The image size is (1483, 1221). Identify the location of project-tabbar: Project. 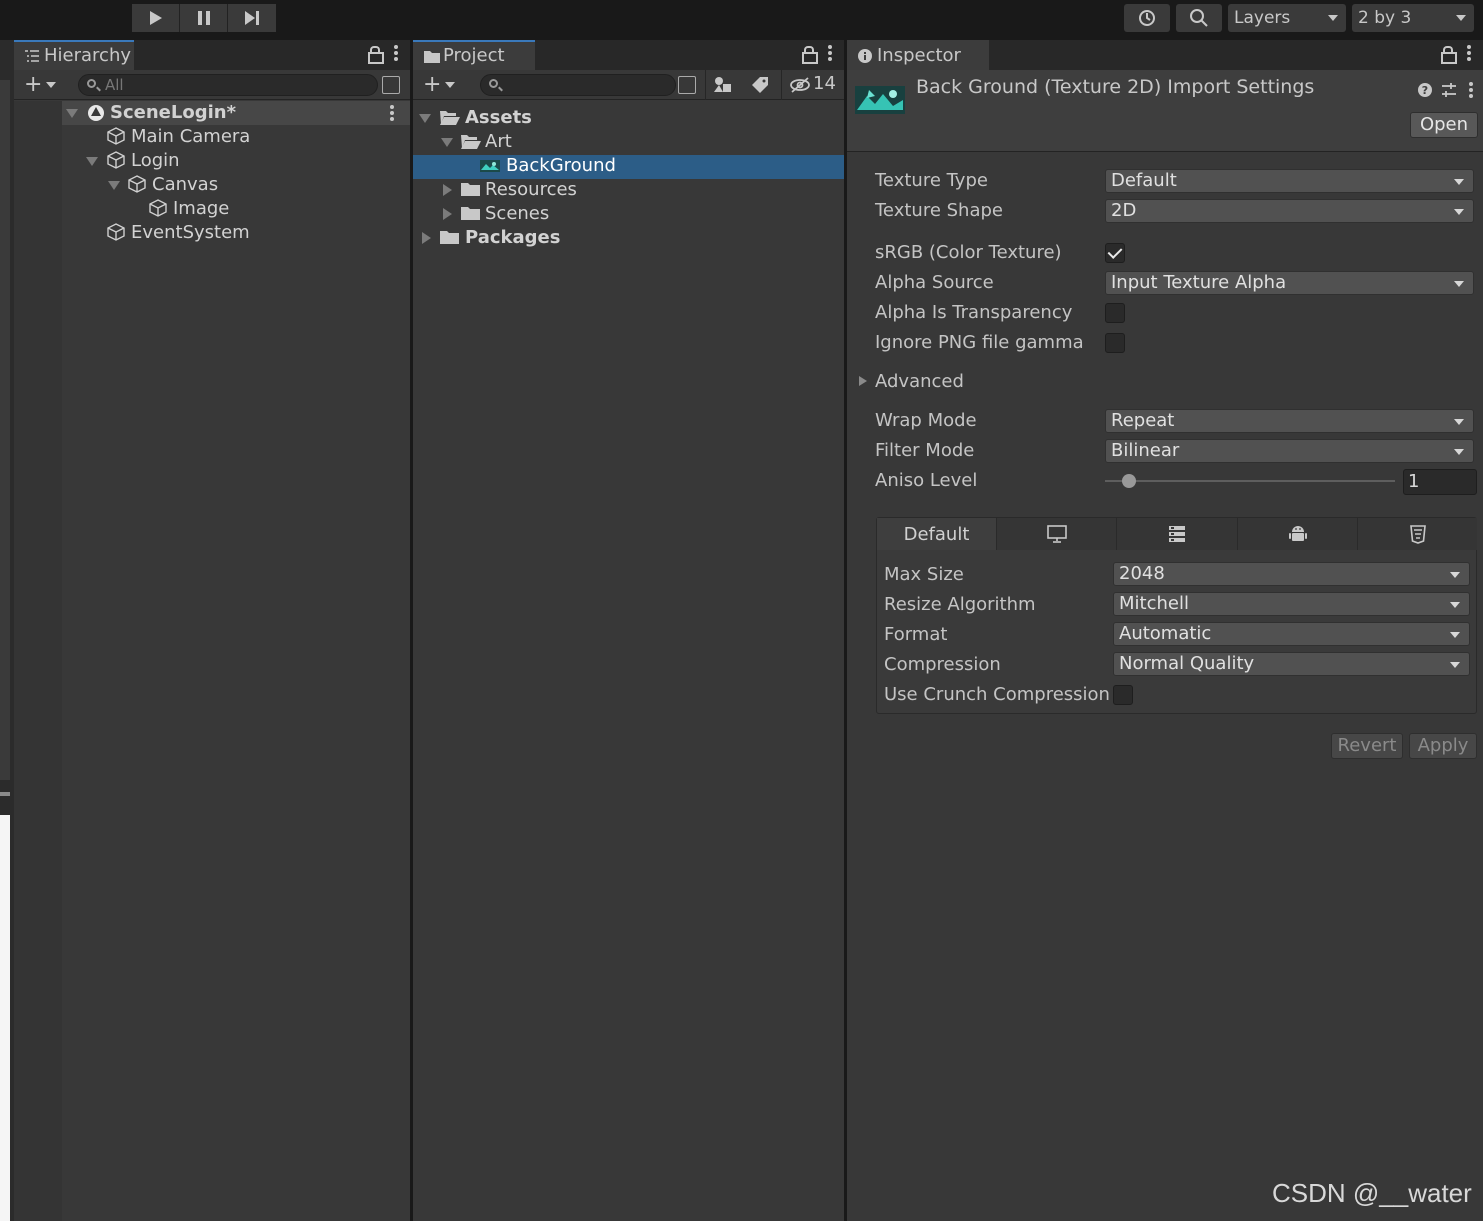
(628, 55).